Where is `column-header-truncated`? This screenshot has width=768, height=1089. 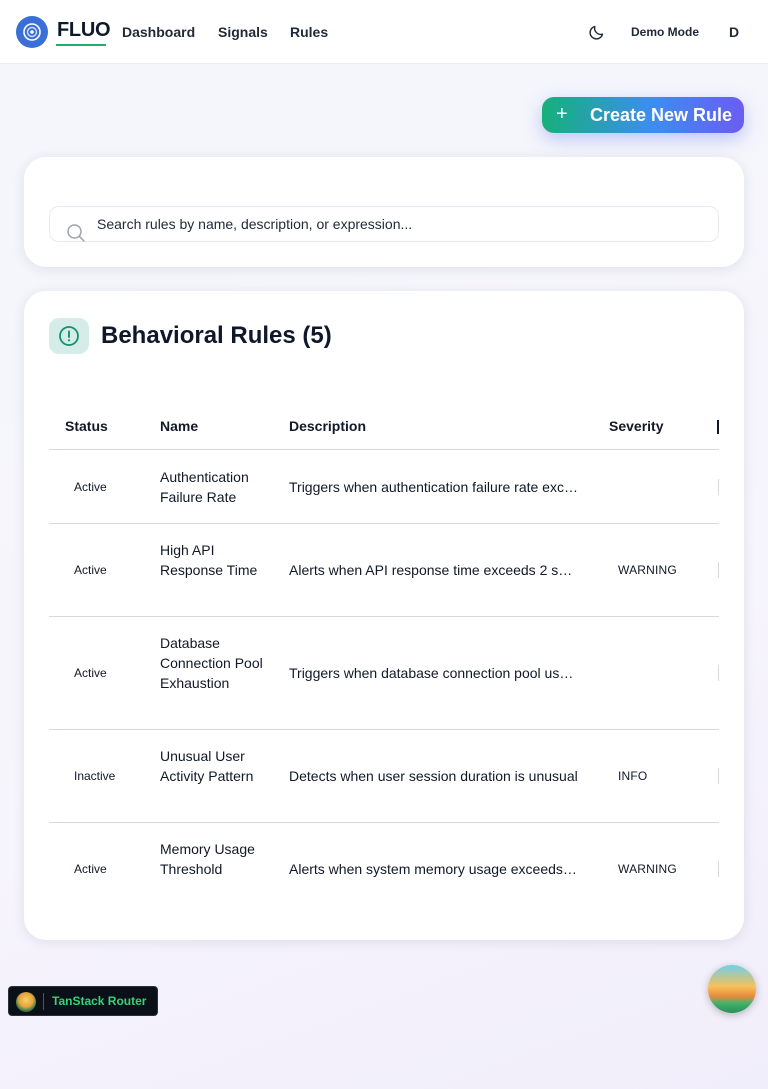 column-header-truncated is located at coordinates (718, 427).